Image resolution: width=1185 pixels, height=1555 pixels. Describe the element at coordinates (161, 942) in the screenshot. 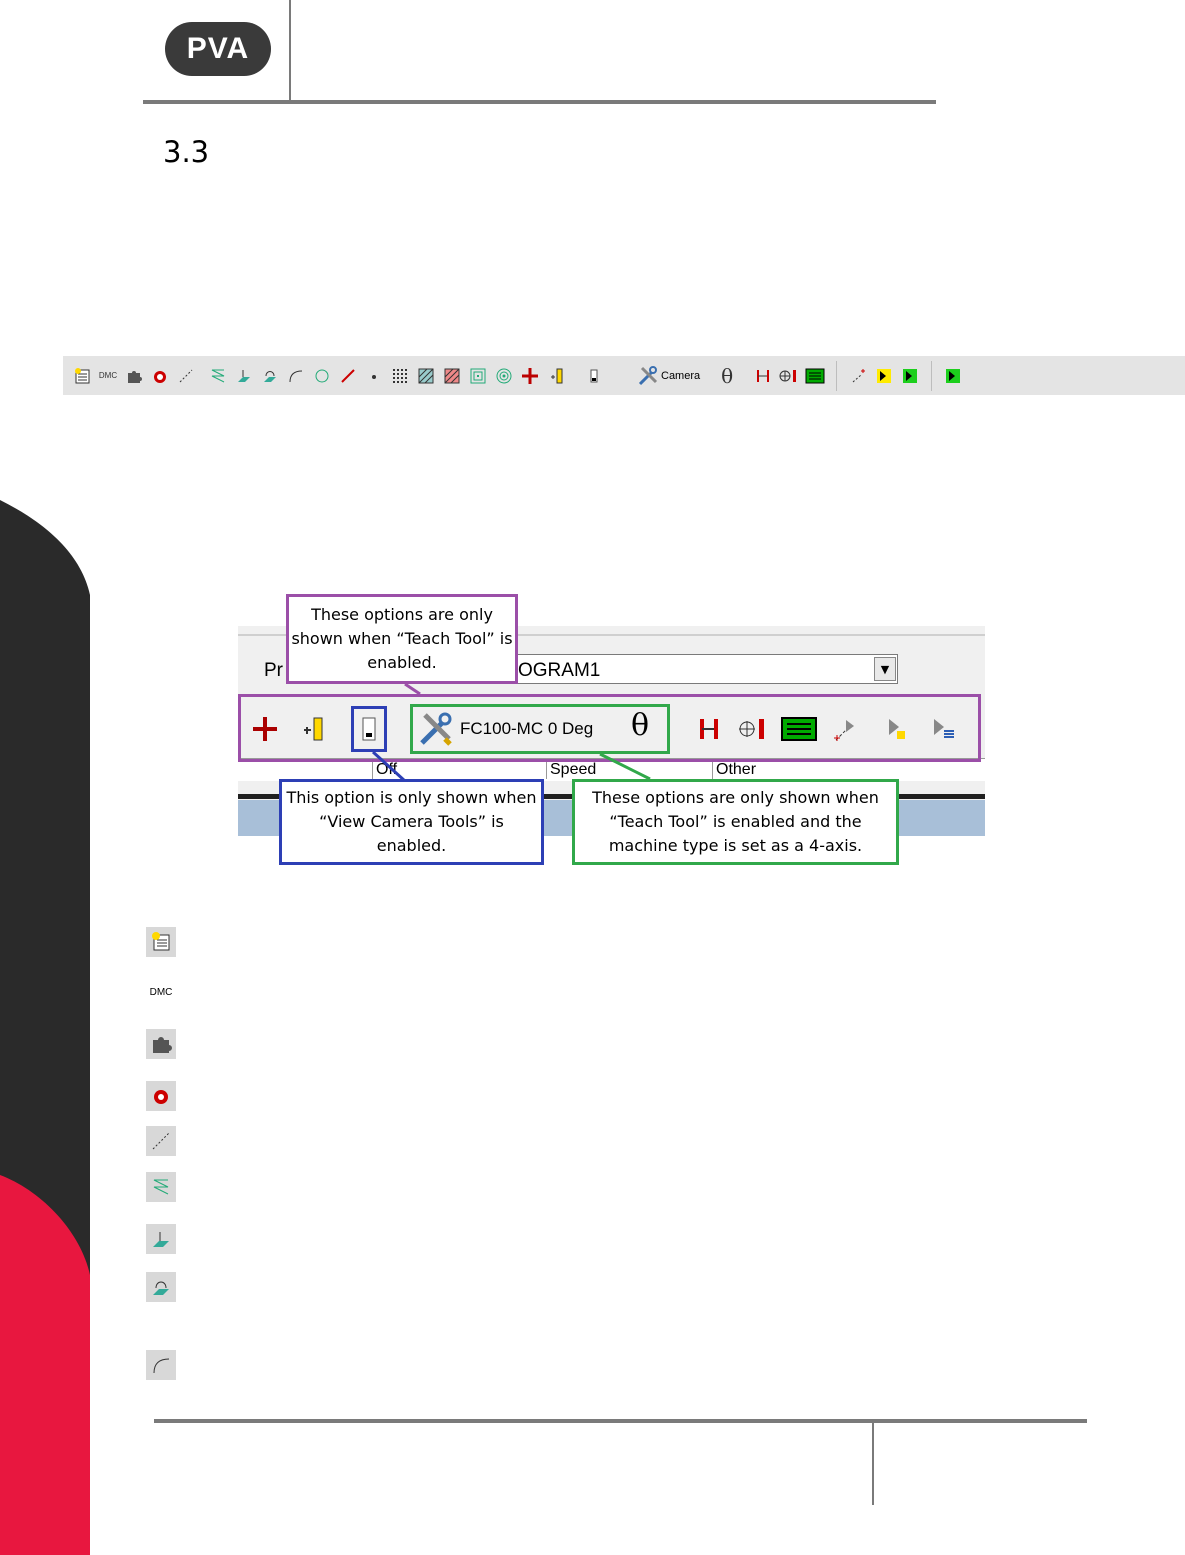

I see `program-icon` at that location.